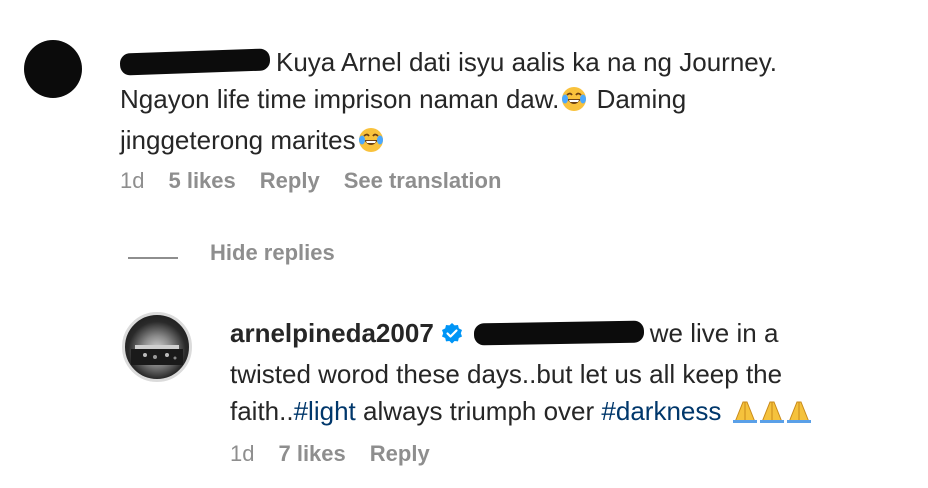 This screenshot has width=928, height=488. Describe the element at coordinates (53, 69) in the screenshot. I see `commenter-avatar` at that location.